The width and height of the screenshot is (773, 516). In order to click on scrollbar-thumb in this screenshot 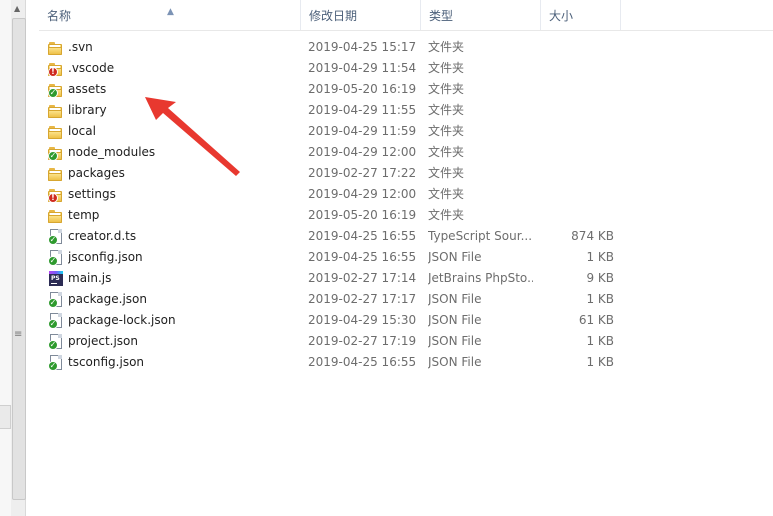, I will do `click(19, 259)`.